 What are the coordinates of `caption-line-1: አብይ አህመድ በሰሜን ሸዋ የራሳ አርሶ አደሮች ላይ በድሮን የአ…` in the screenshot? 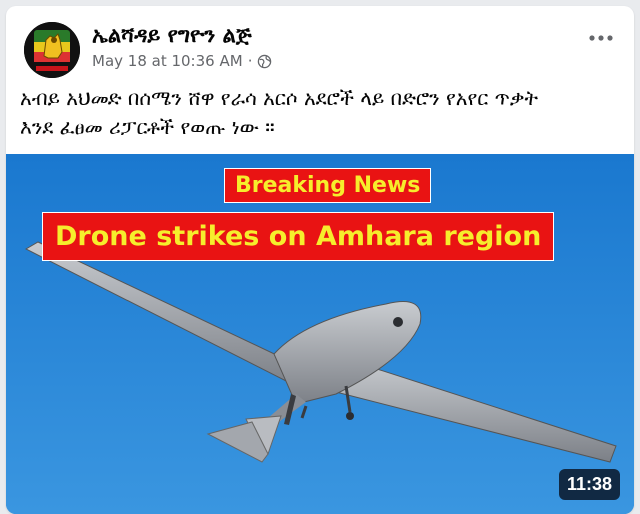 It's located at (279, 98).